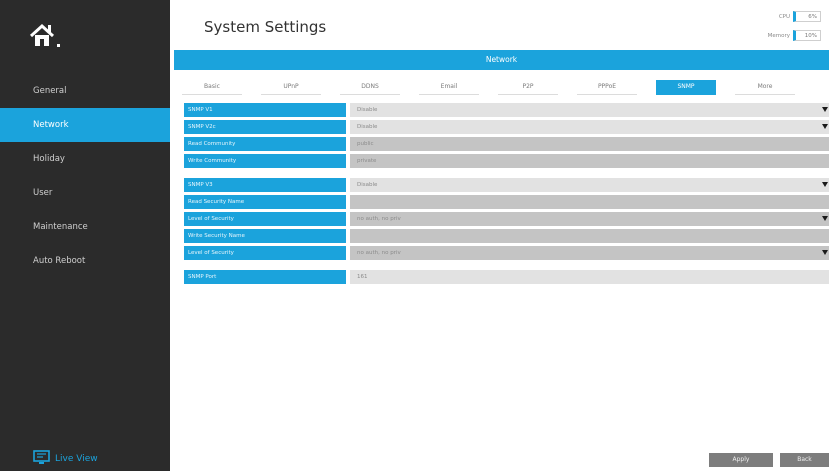 The image size is (829, 471). I want to click on read-level-of-security-label: Level of Security, so click(265, 219).